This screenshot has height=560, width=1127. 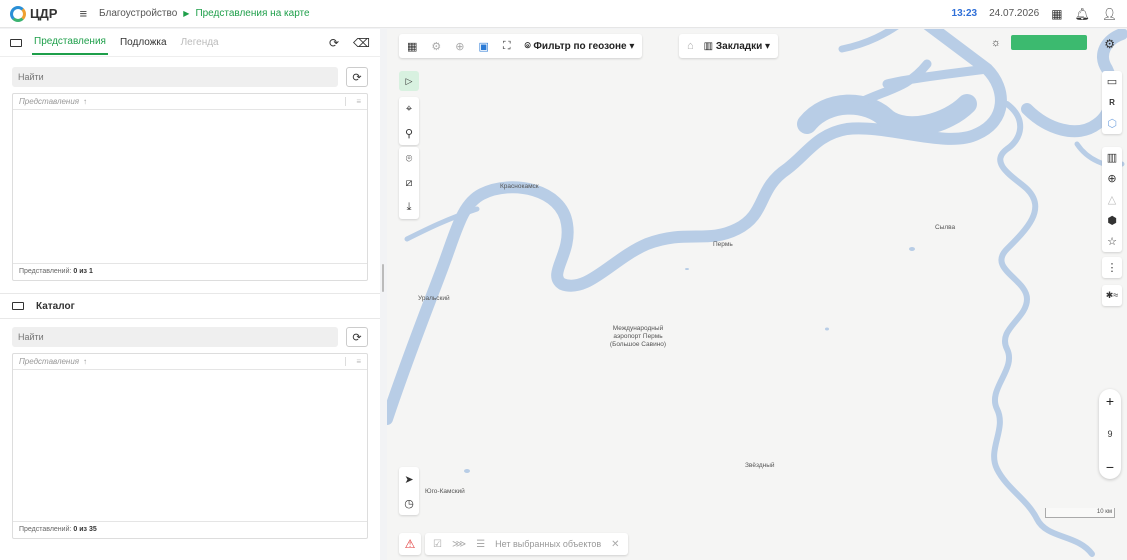 What do you see at coordinates (521, 46) in the screenshot?
I see `map-toolbar: ▦ ⚙ ⊕ ▣ ⛶ ⌾ Фильтр по геозоне ▾` at bounding box center [521, 46].